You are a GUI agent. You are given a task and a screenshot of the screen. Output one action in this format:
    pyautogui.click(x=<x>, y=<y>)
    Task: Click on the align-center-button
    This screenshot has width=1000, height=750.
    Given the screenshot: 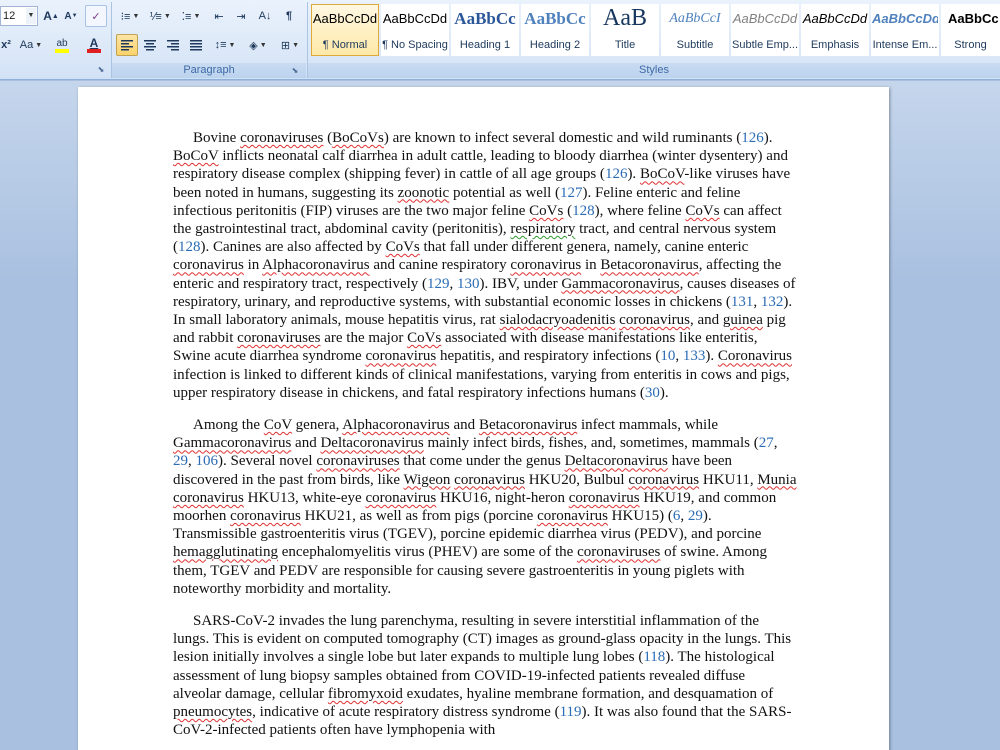 What is the action you would take?
    pyautogui.click(x=150, y=45)
    